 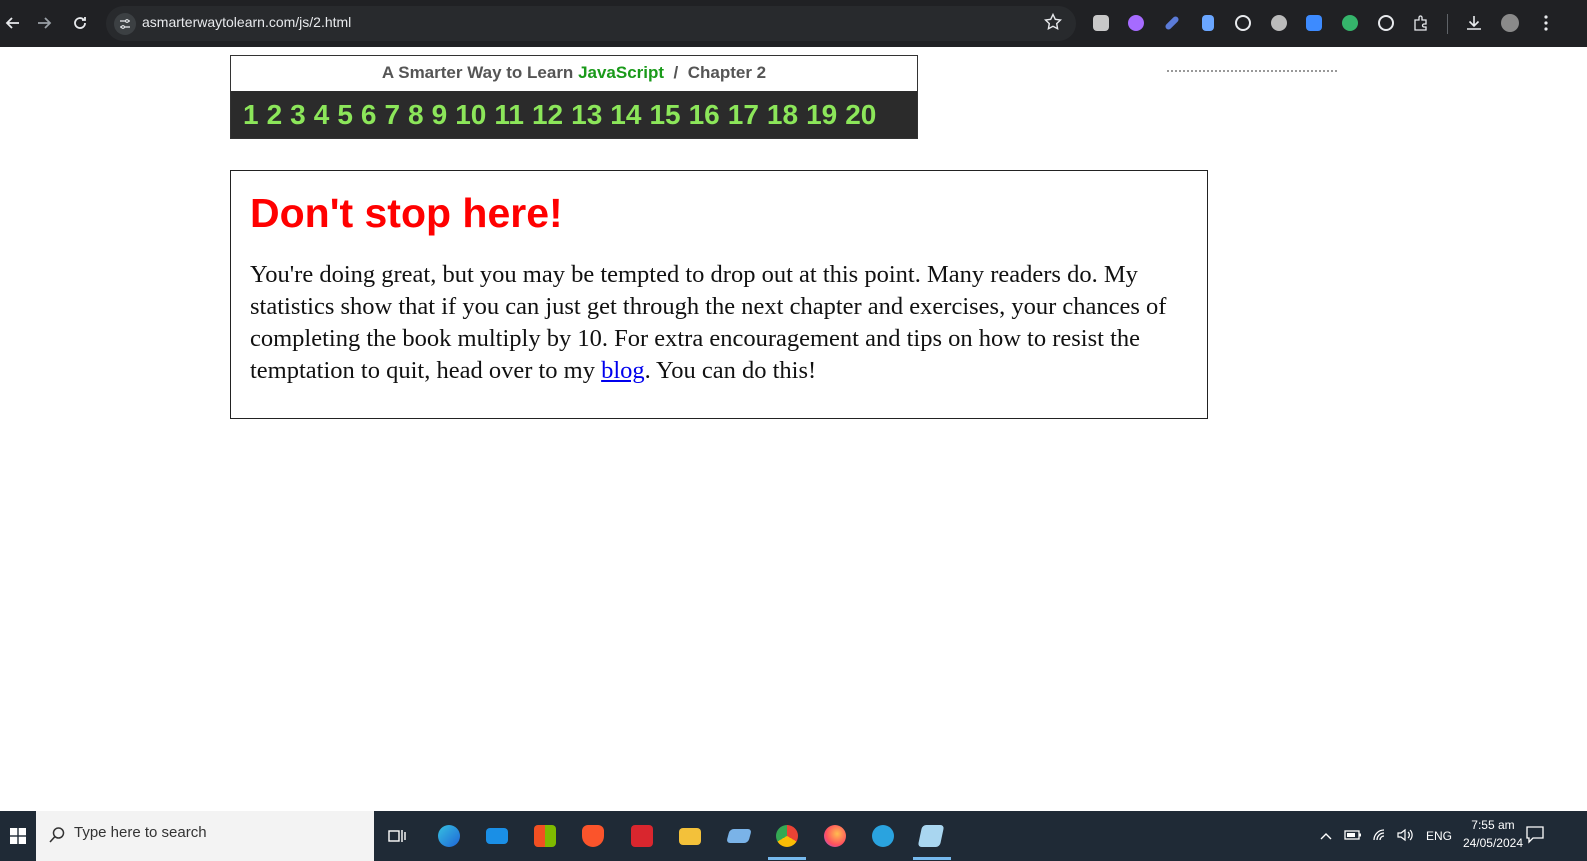 What do you see at coordinates (322, 115) in the screenshot?
I see `chapter-link-4: 4` at bounding box center [322, 115].